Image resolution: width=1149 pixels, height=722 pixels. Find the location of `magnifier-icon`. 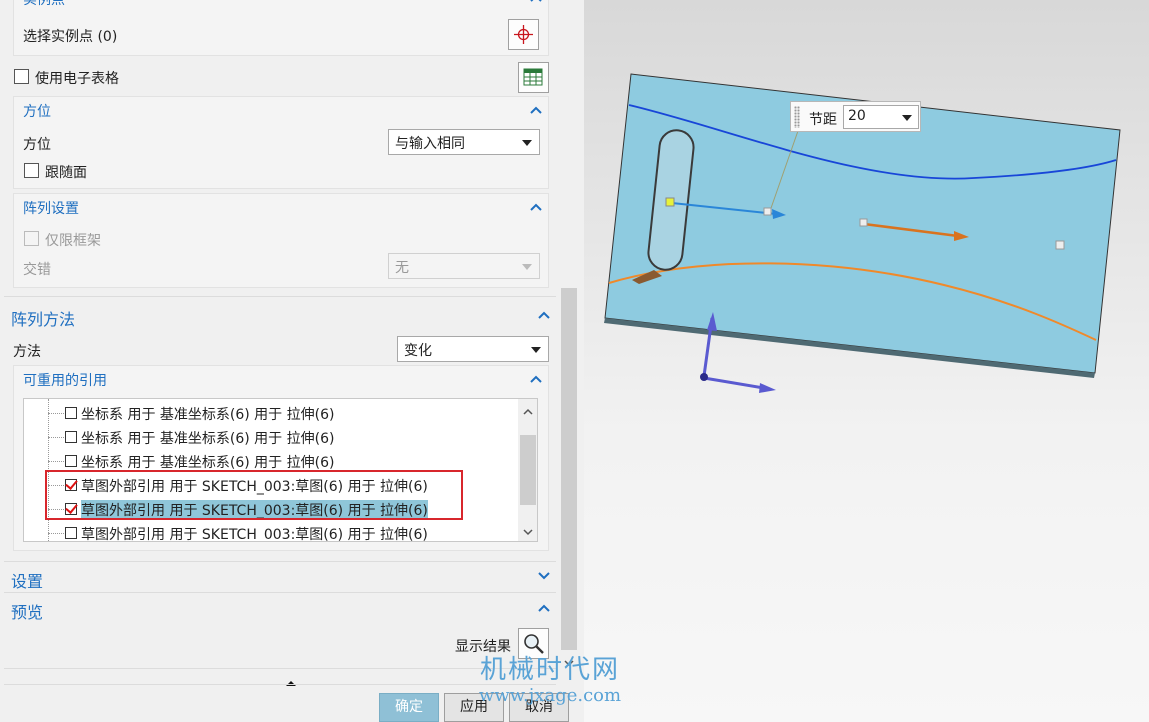

magnifier-icon is located at coordinates (534, 644).